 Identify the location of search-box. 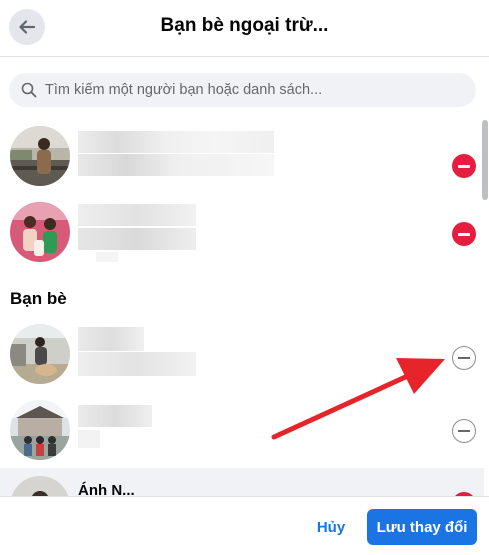
(242, 90).